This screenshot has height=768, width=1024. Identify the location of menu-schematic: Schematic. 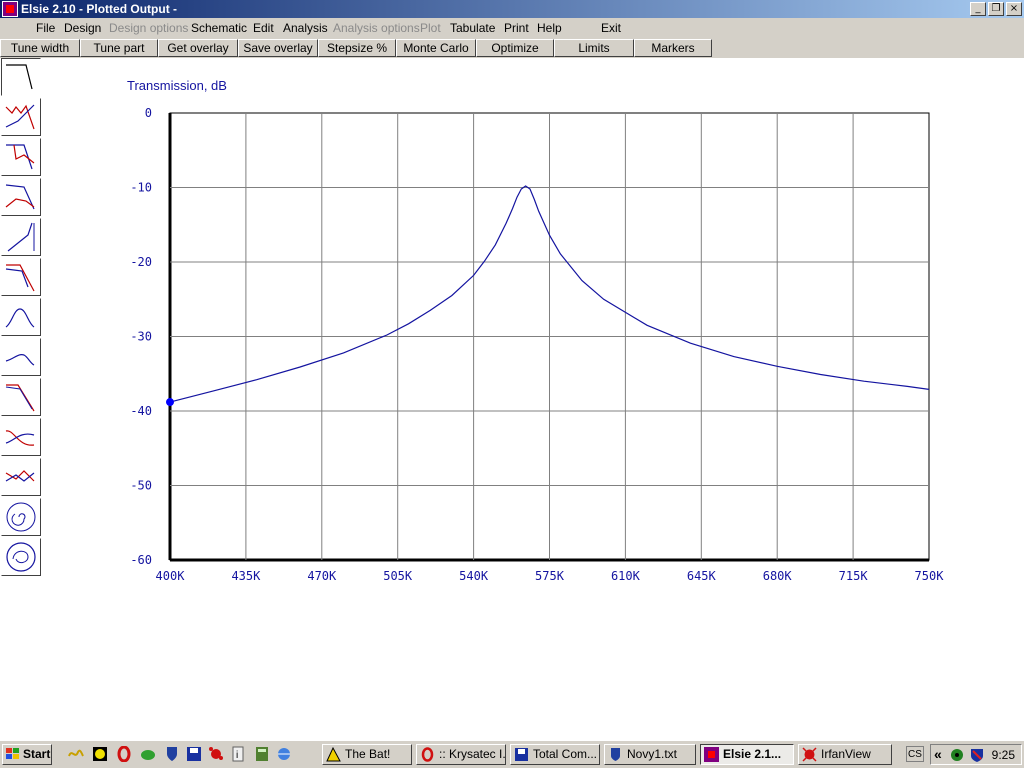
(219, 28).